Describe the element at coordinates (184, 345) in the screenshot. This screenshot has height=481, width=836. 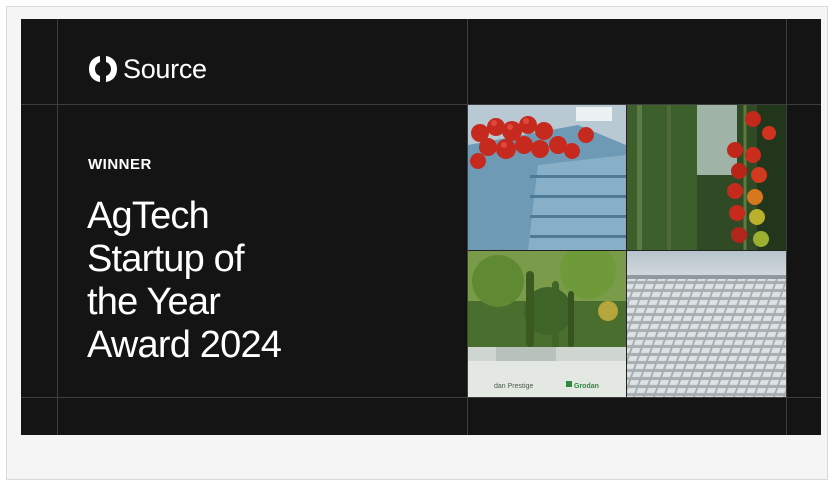
I see `award-title-line: Award 2024` at that location.